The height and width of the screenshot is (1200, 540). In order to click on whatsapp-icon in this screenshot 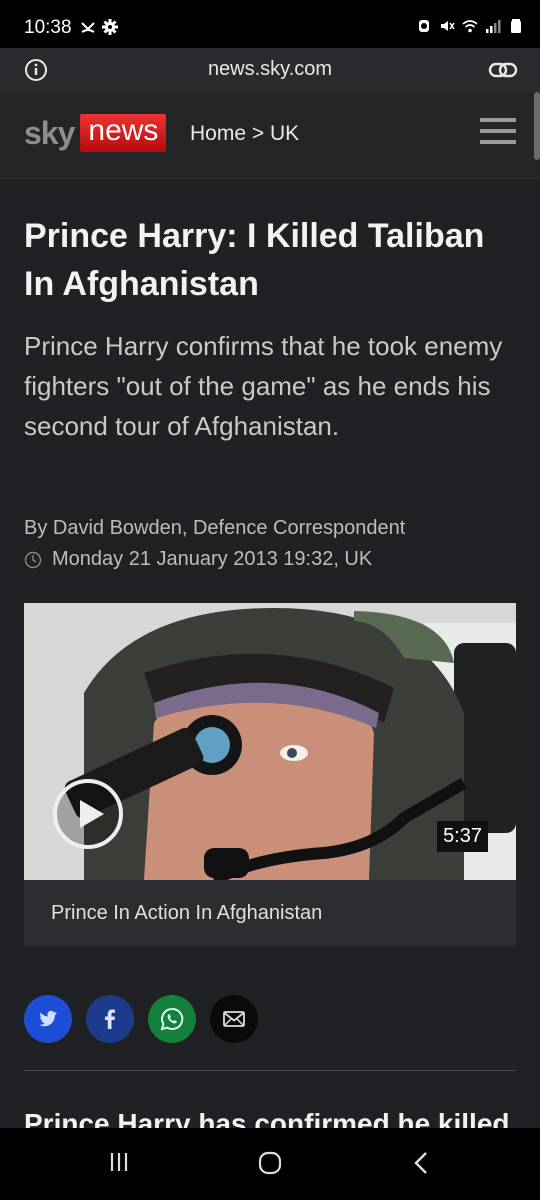, I will do `click(172, 1019)`.